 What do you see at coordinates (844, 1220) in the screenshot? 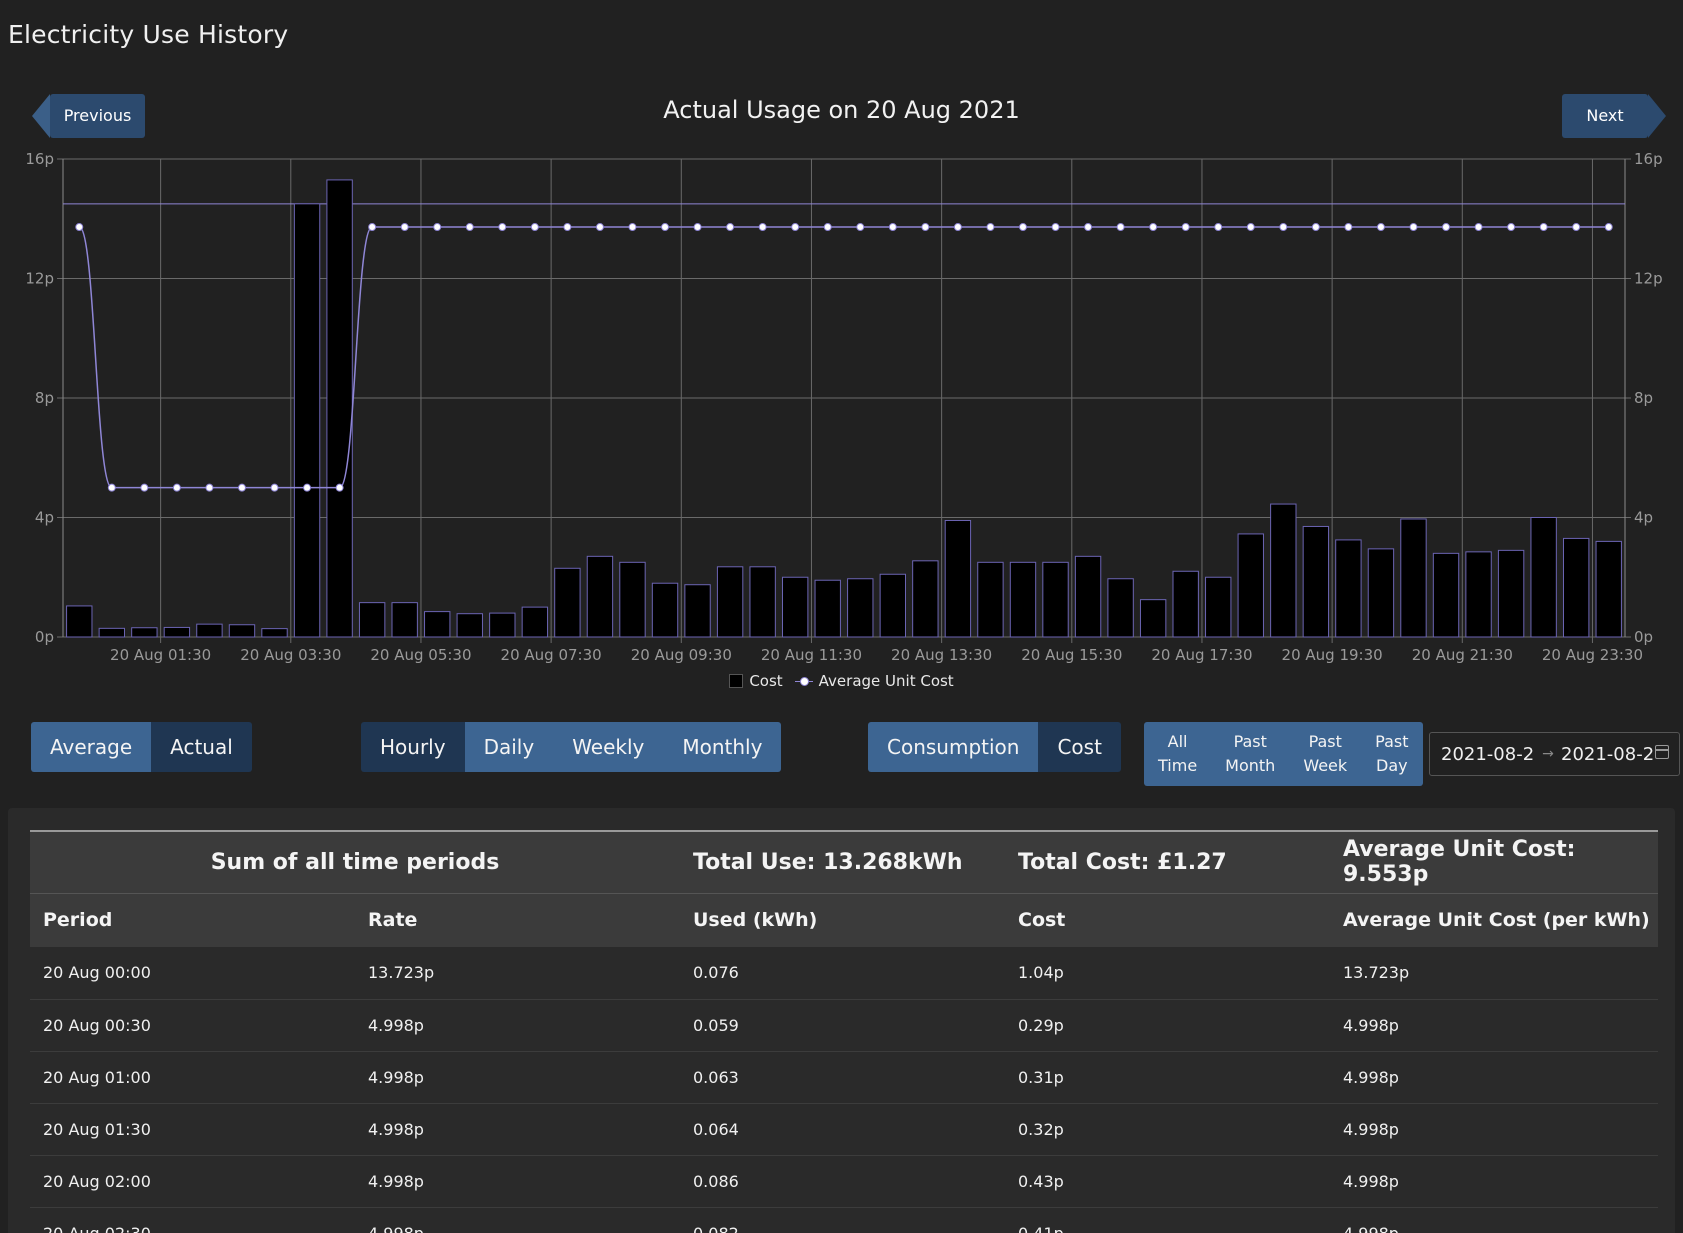
I see `table-row: 20 Aug 02:30 4.998p 0.082 0.41p 4.998p` at bounding box center [844, 1220].